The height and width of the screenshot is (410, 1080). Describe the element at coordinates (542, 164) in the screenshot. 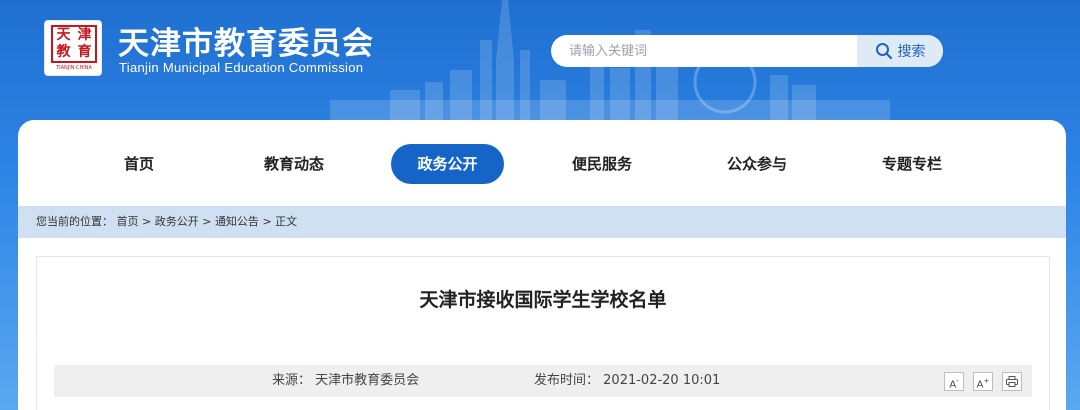

I see `main-nav: 首页 教育动态 政务公开 便民服务 公众参与 专题专栏` at that location.